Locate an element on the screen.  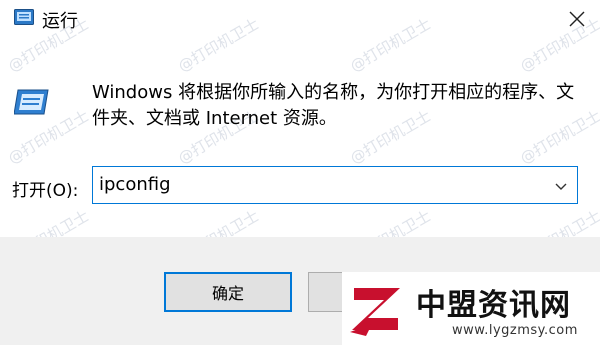
brand-name: 中盟资讯网 is located at coordinates (493, 305).